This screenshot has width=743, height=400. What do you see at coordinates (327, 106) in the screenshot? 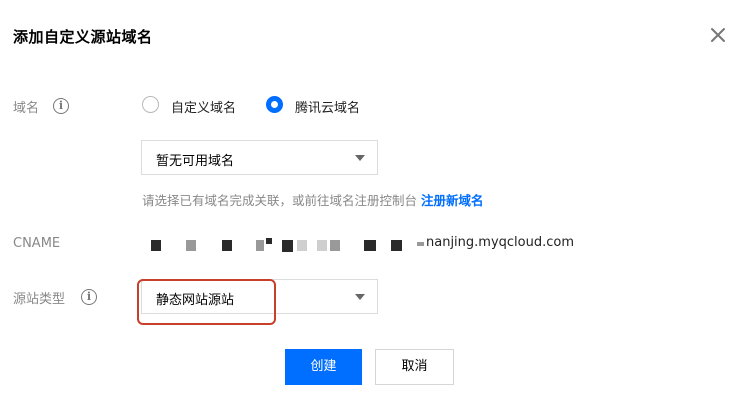
I see `radio-tencent-cloud-domain-label: 腾讯云域名` at bounding box center [327, 106].